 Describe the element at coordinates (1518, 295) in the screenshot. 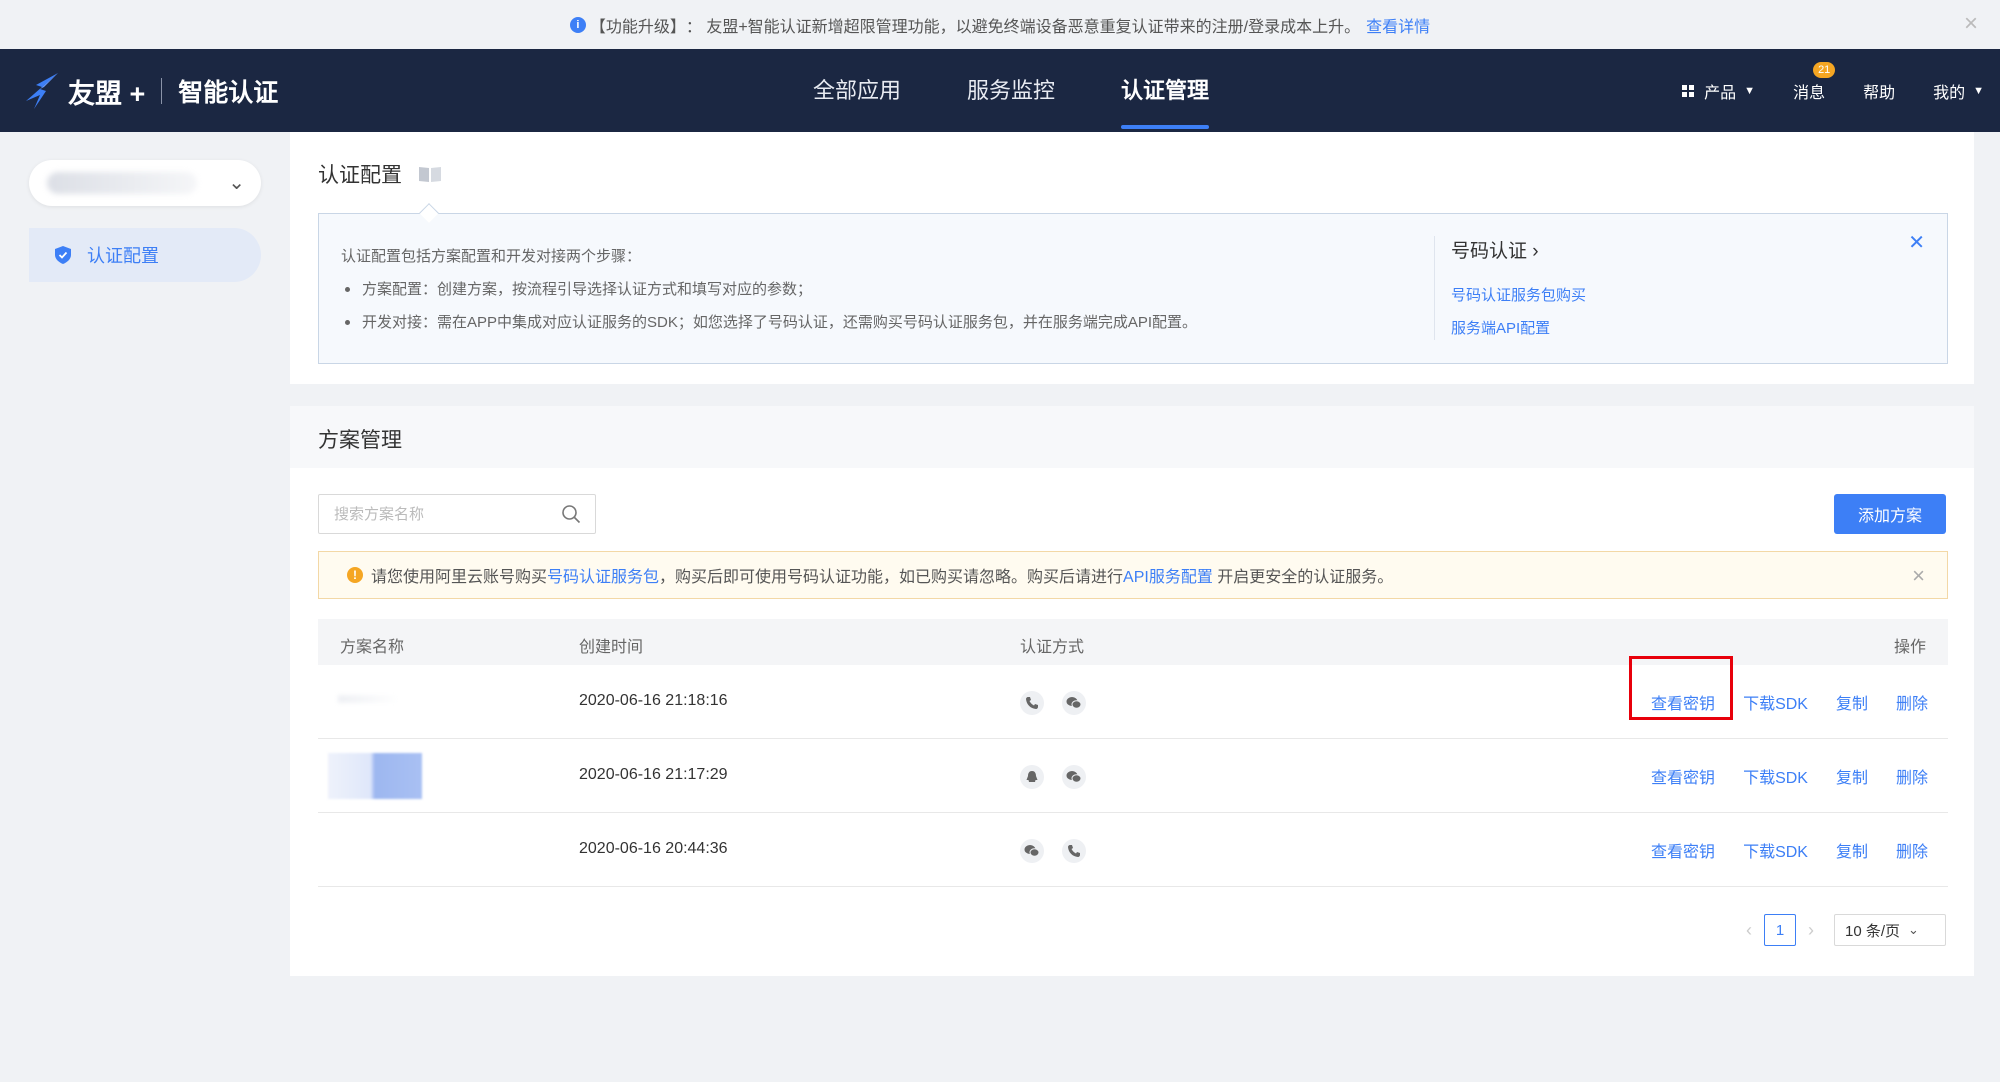

I see `buy-service-package-link: 号码认证服务包购买` at that location.